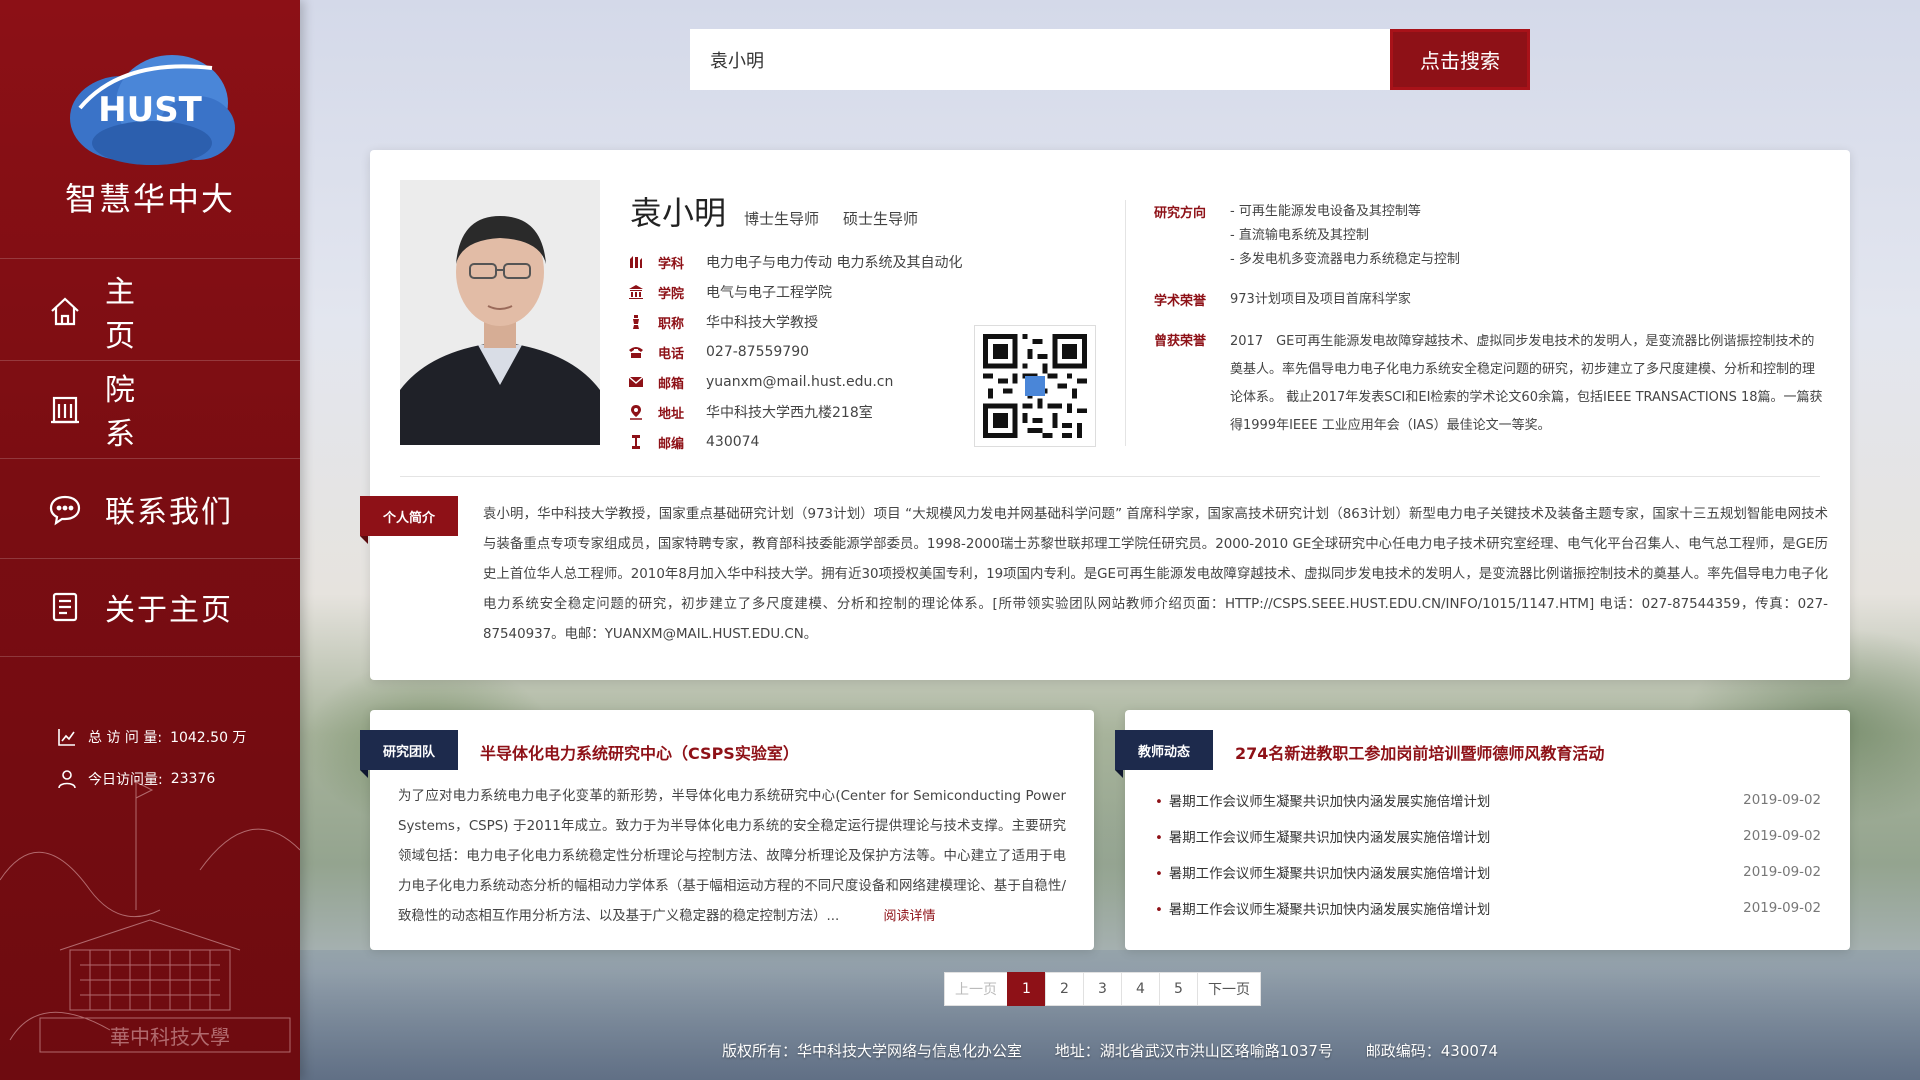 The width and height of the screenshot is (1920, 1080). What do you see at coordinates (799, 382) in the screenshot?
I see `info-value: yuanxm@mail.hust.edu.cn` at bounding box center [799, 382].